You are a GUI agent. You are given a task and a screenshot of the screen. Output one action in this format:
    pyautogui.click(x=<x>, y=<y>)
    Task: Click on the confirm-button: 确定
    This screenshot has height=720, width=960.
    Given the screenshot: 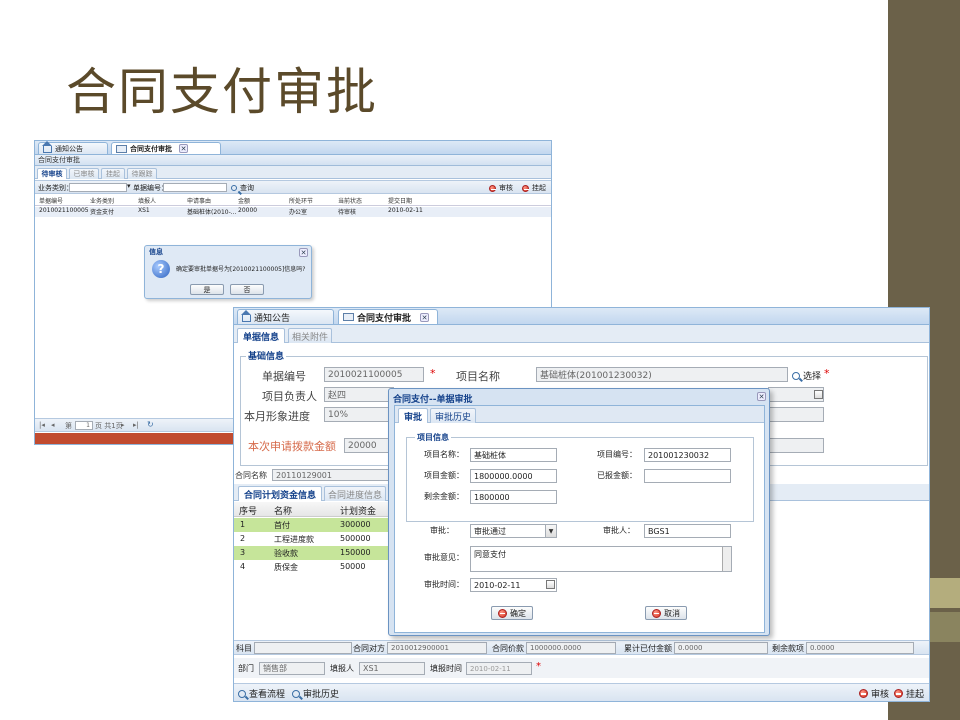 What is the action you would take?
    pyautogui.click(x=512, y=613)
    